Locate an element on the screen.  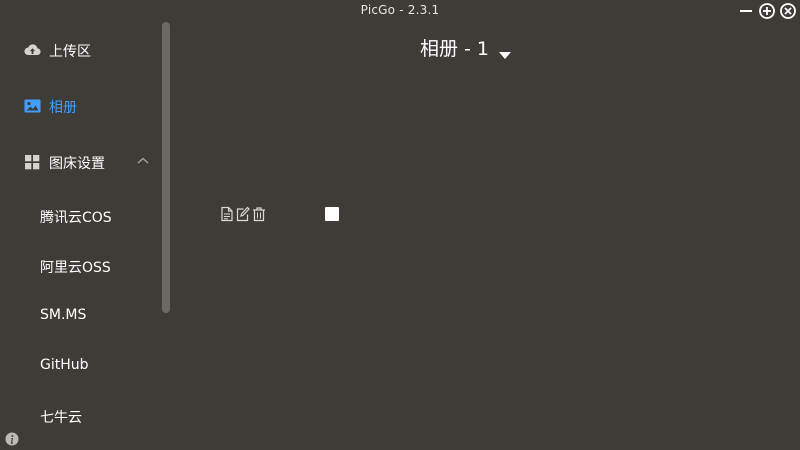
gallery-title: 相册 - 1 is located at coordinates (455, 48).